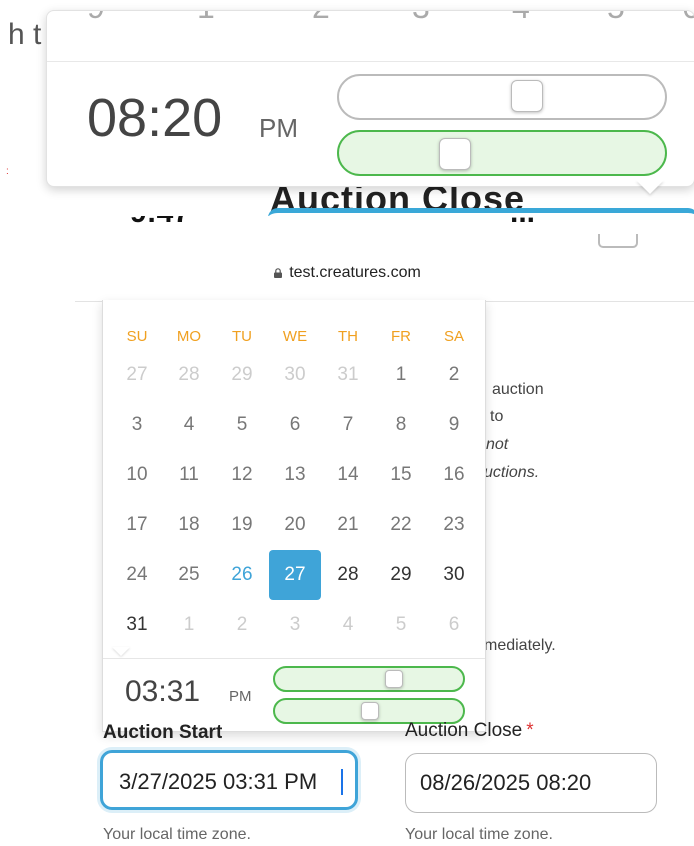 The width and height of the screenshot is (694, 846). I want to click on partial-day-cell: 2, so click(321, 18).